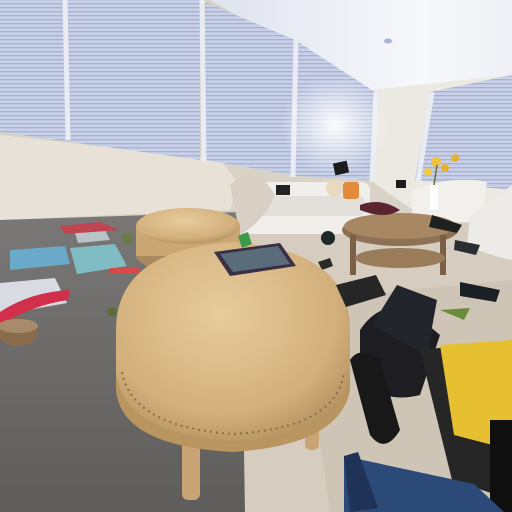 This screenshot has width=512, height=512. I want to click on ceiling-light, so click(388, 41).